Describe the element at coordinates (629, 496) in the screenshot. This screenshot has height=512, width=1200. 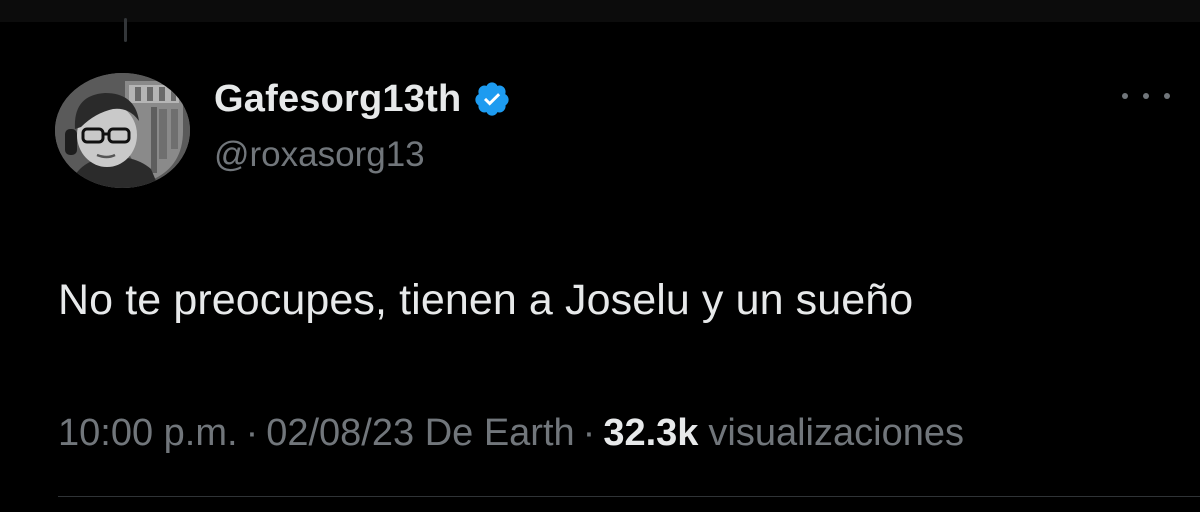
I see `divider` at that location.